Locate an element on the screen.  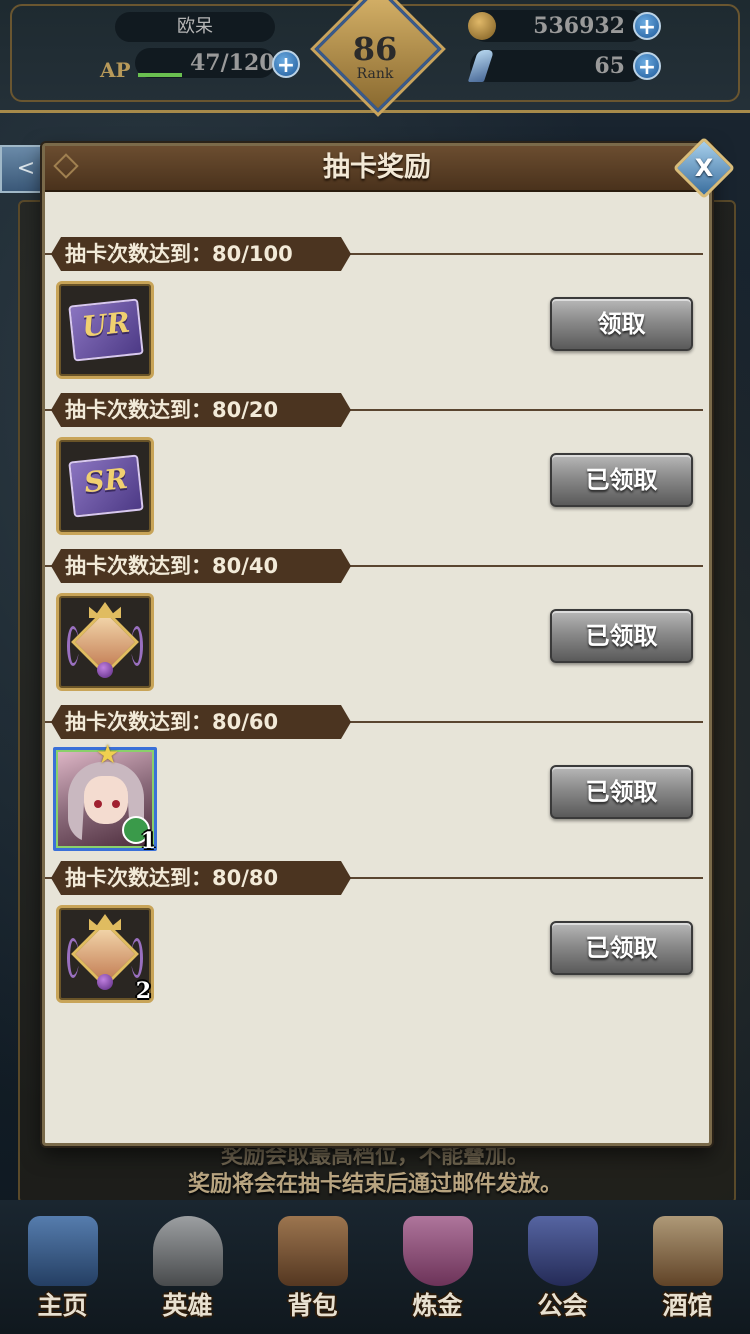
modal-title: 抽卡奖励 is located at coordinates (377, 167).